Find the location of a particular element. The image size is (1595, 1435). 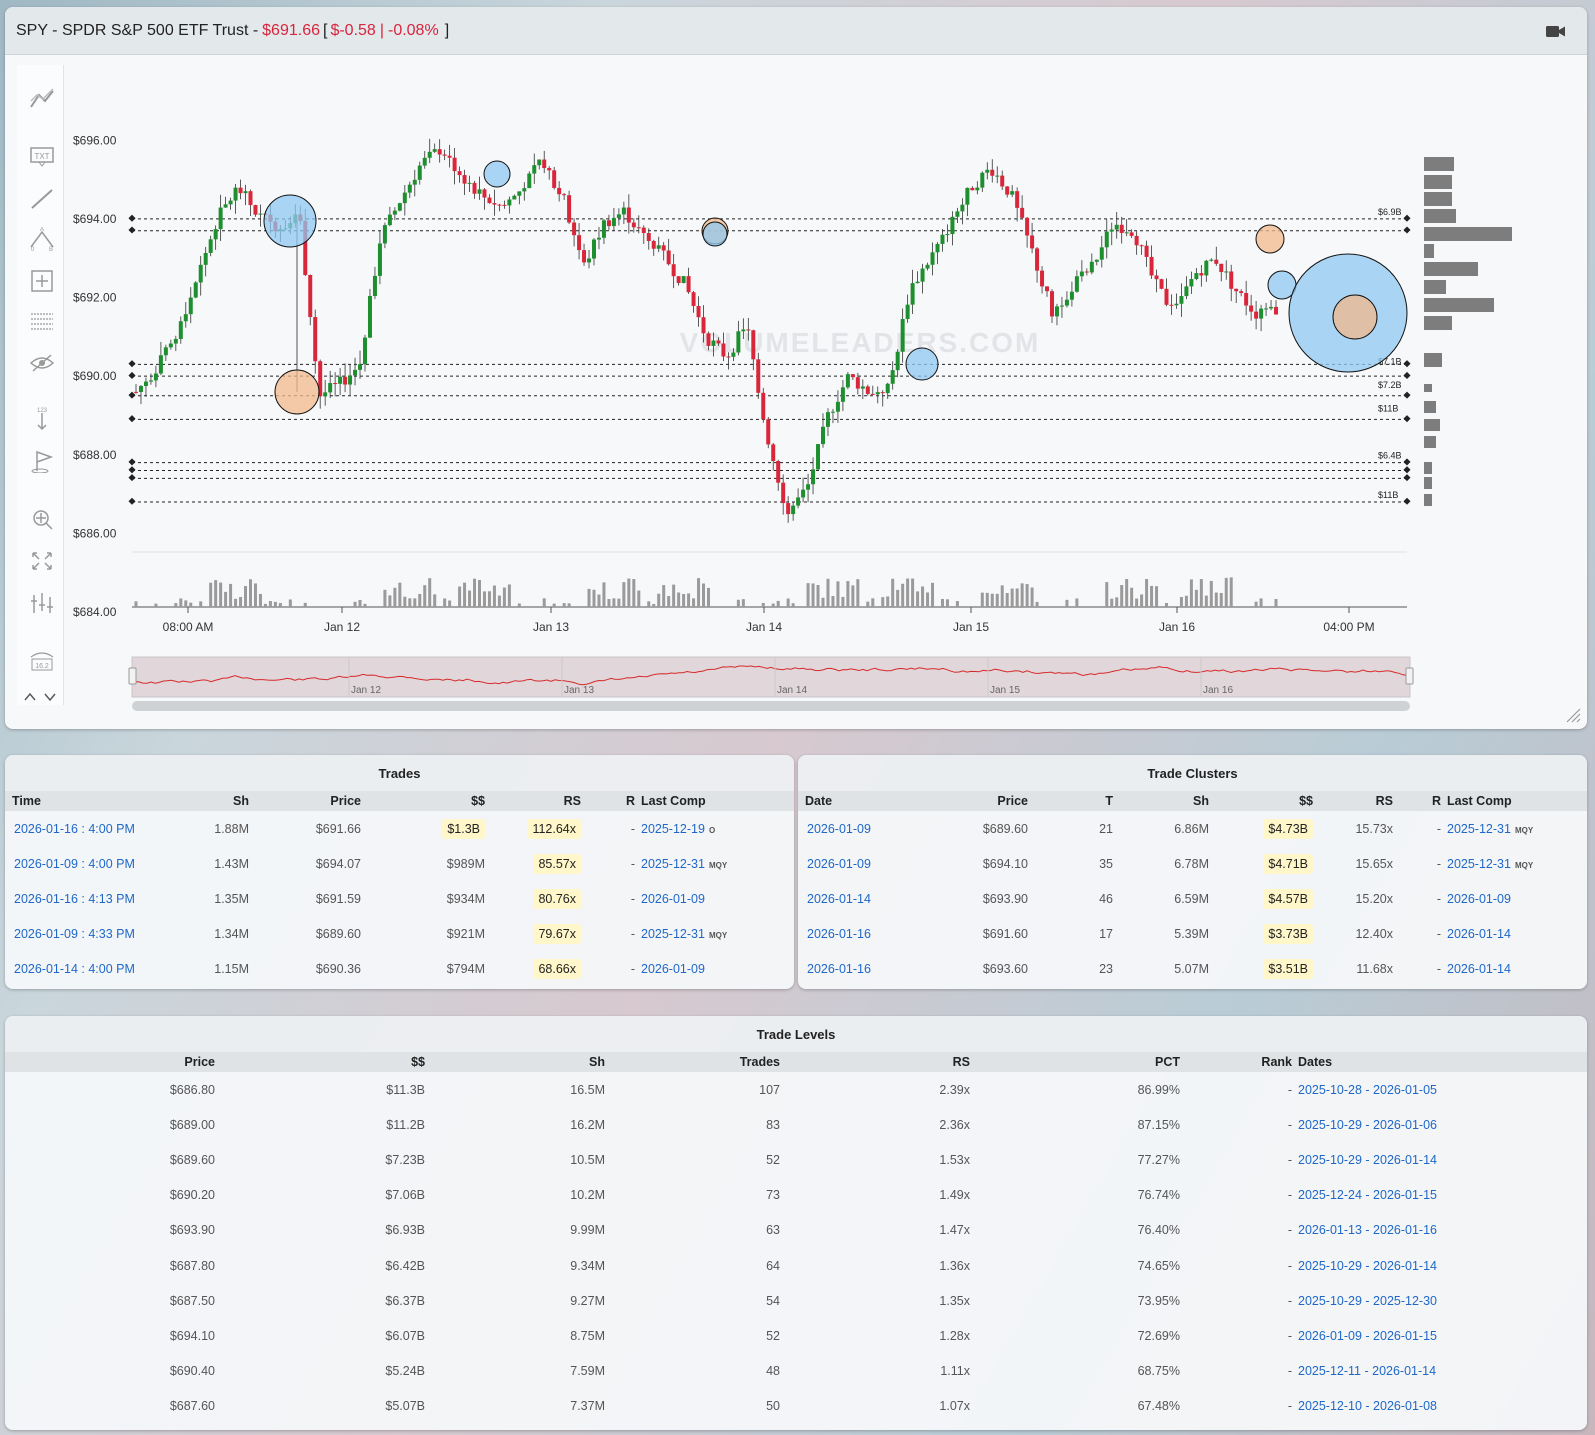

trade-time-link: 2026-01-16 : 4:00 PM is located at coordinates (90, 828).